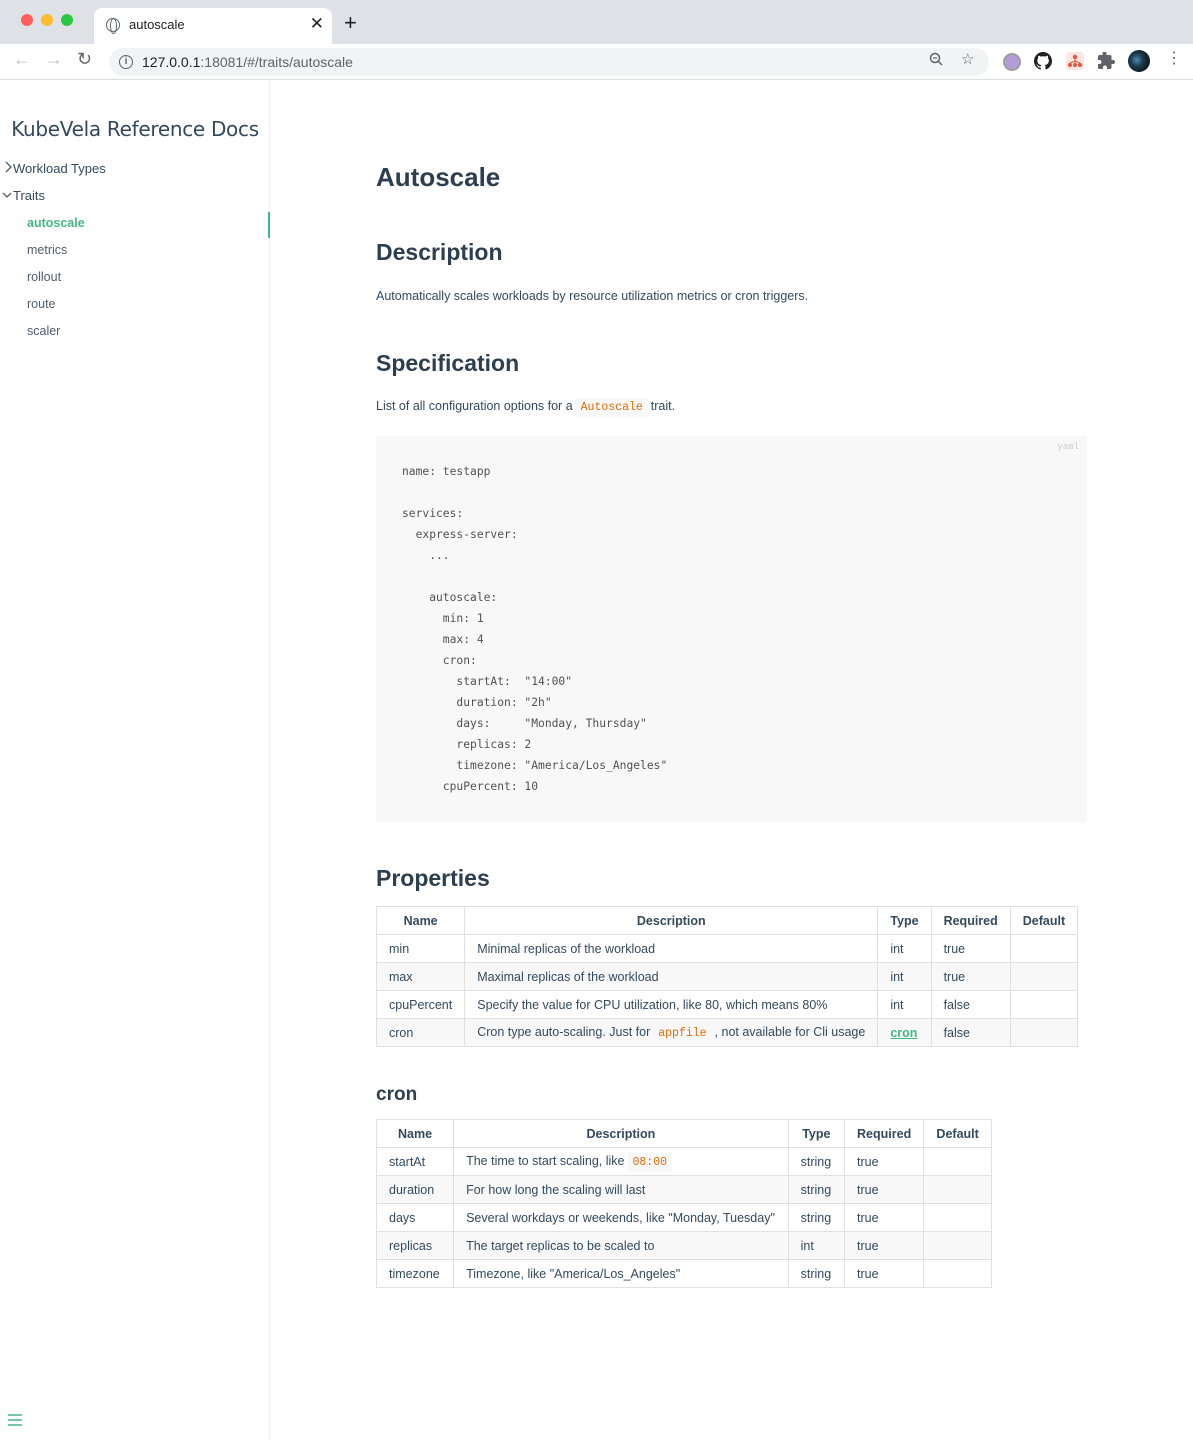  I want to click on cell-description: For how long the scaling will last, so click(621, 1189).